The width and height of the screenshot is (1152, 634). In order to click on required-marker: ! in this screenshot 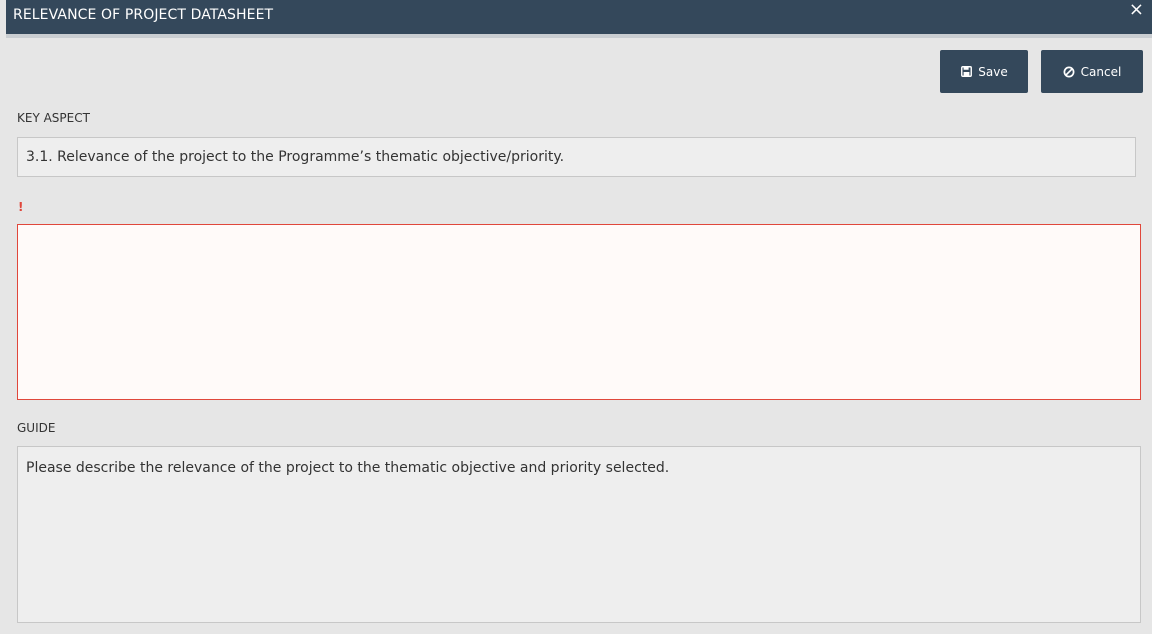, I will do `click(21, 207)`.